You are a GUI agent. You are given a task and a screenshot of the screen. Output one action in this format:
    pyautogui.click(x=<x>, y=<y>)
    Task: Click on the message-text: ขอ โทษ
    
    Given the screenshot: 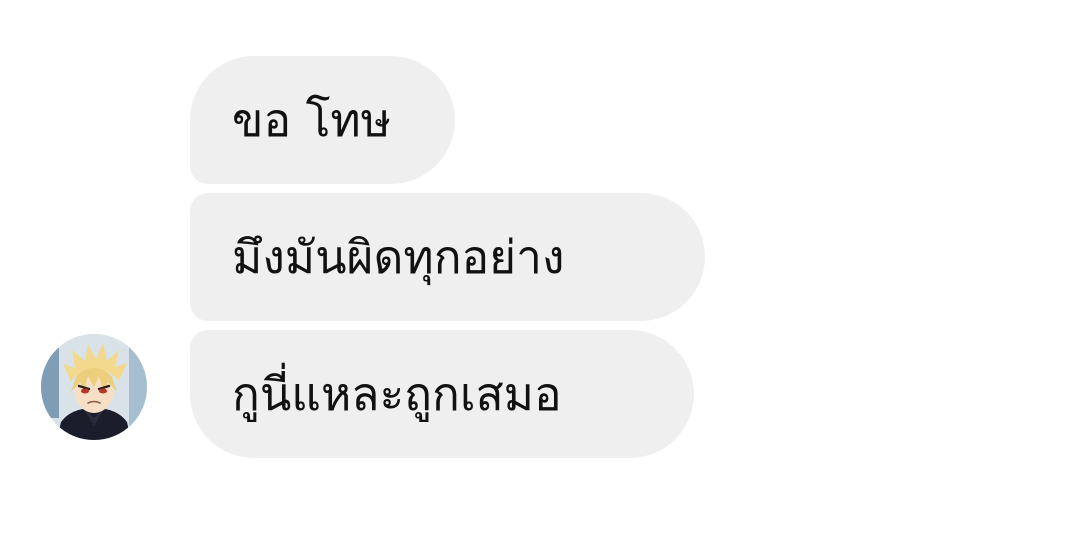 What is the action you would take?
    pyautogui.click(x=312, y=120)
    